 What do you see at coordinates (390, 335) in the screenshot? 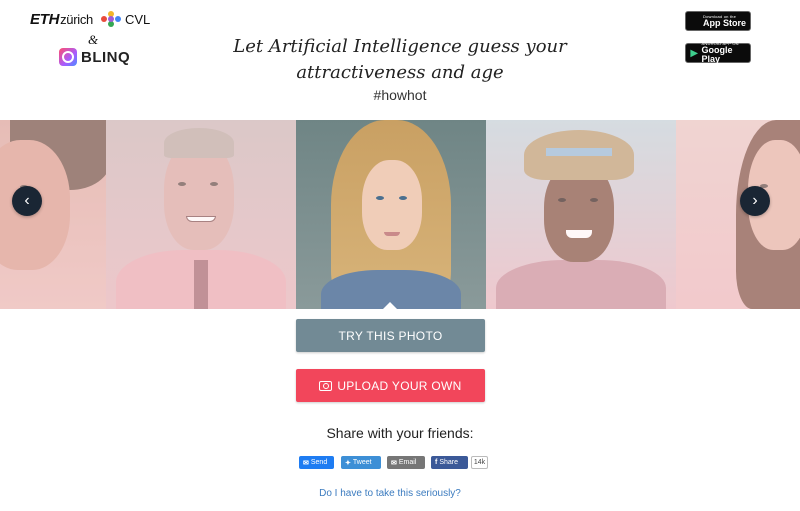
I see `try-this-photo-button: TRY THIS PHOTO` at bounding box center [390, 335].